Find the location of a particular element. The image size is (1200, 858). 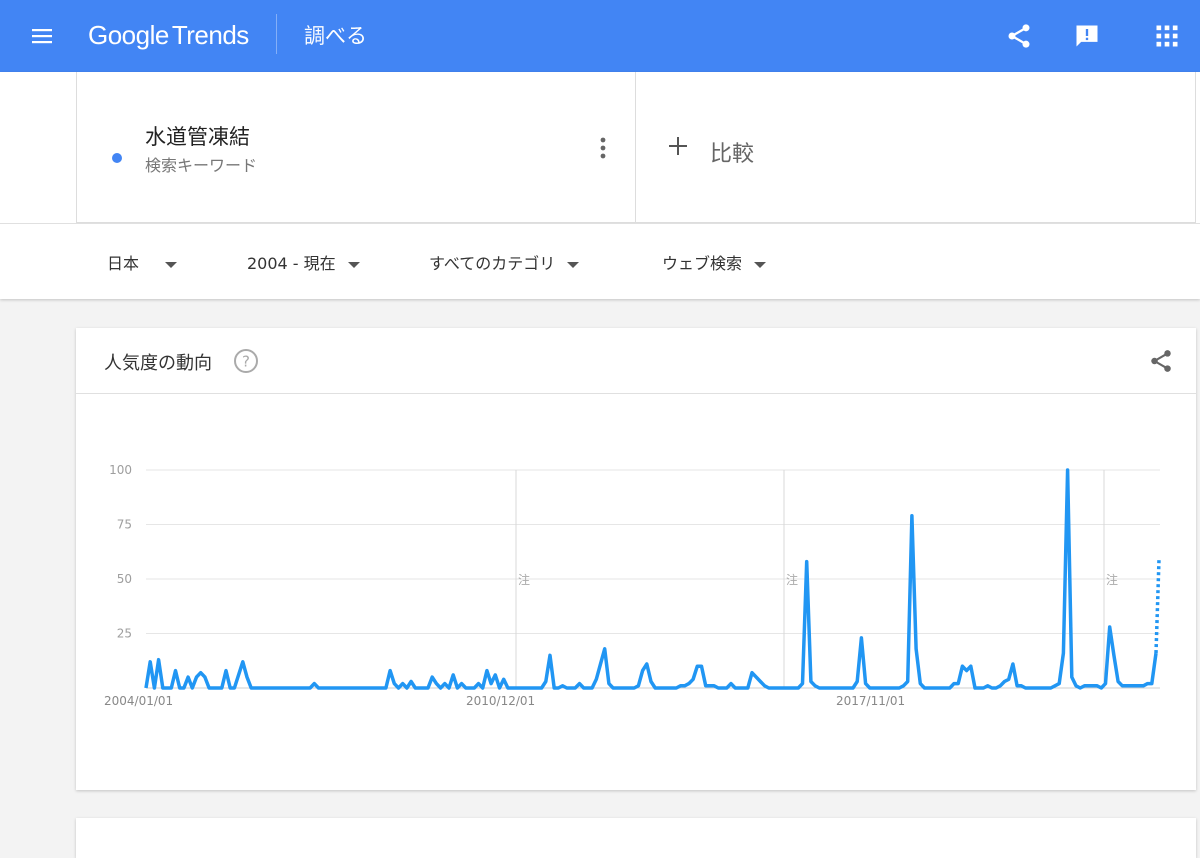

apps-grid-icon is located at coordinates (1167, 36).